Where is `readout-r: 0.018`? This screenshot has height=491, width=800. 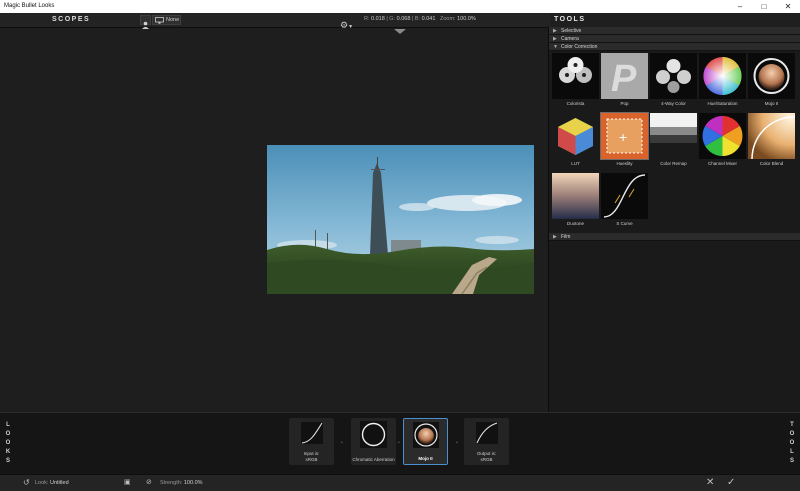 readout-r: 0.018 is located at coordinates (378, 19).